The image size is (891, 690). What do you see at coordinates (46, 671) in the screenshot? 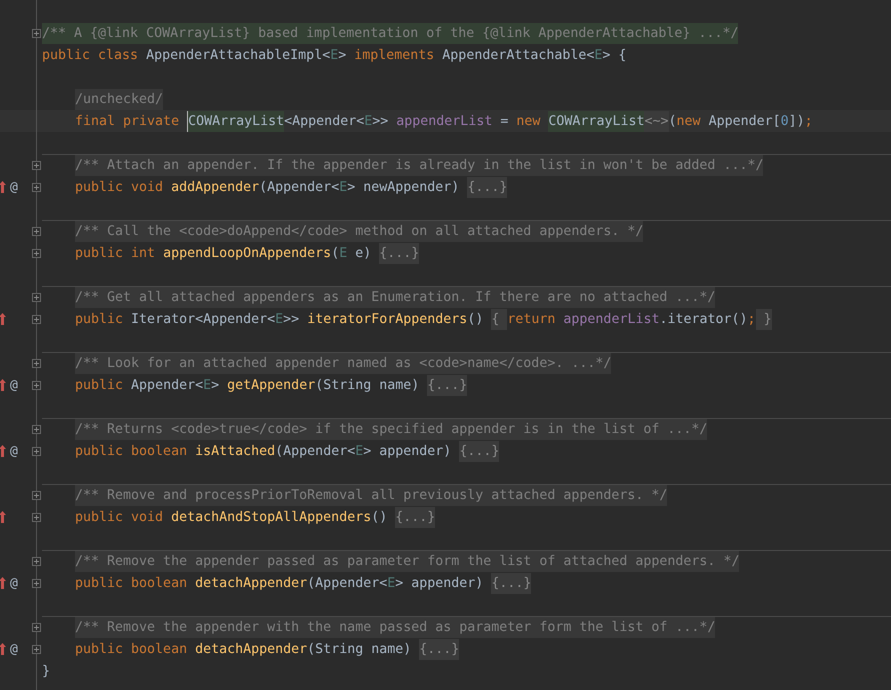
I see `code-line: }` at bounding box center [46, 671].